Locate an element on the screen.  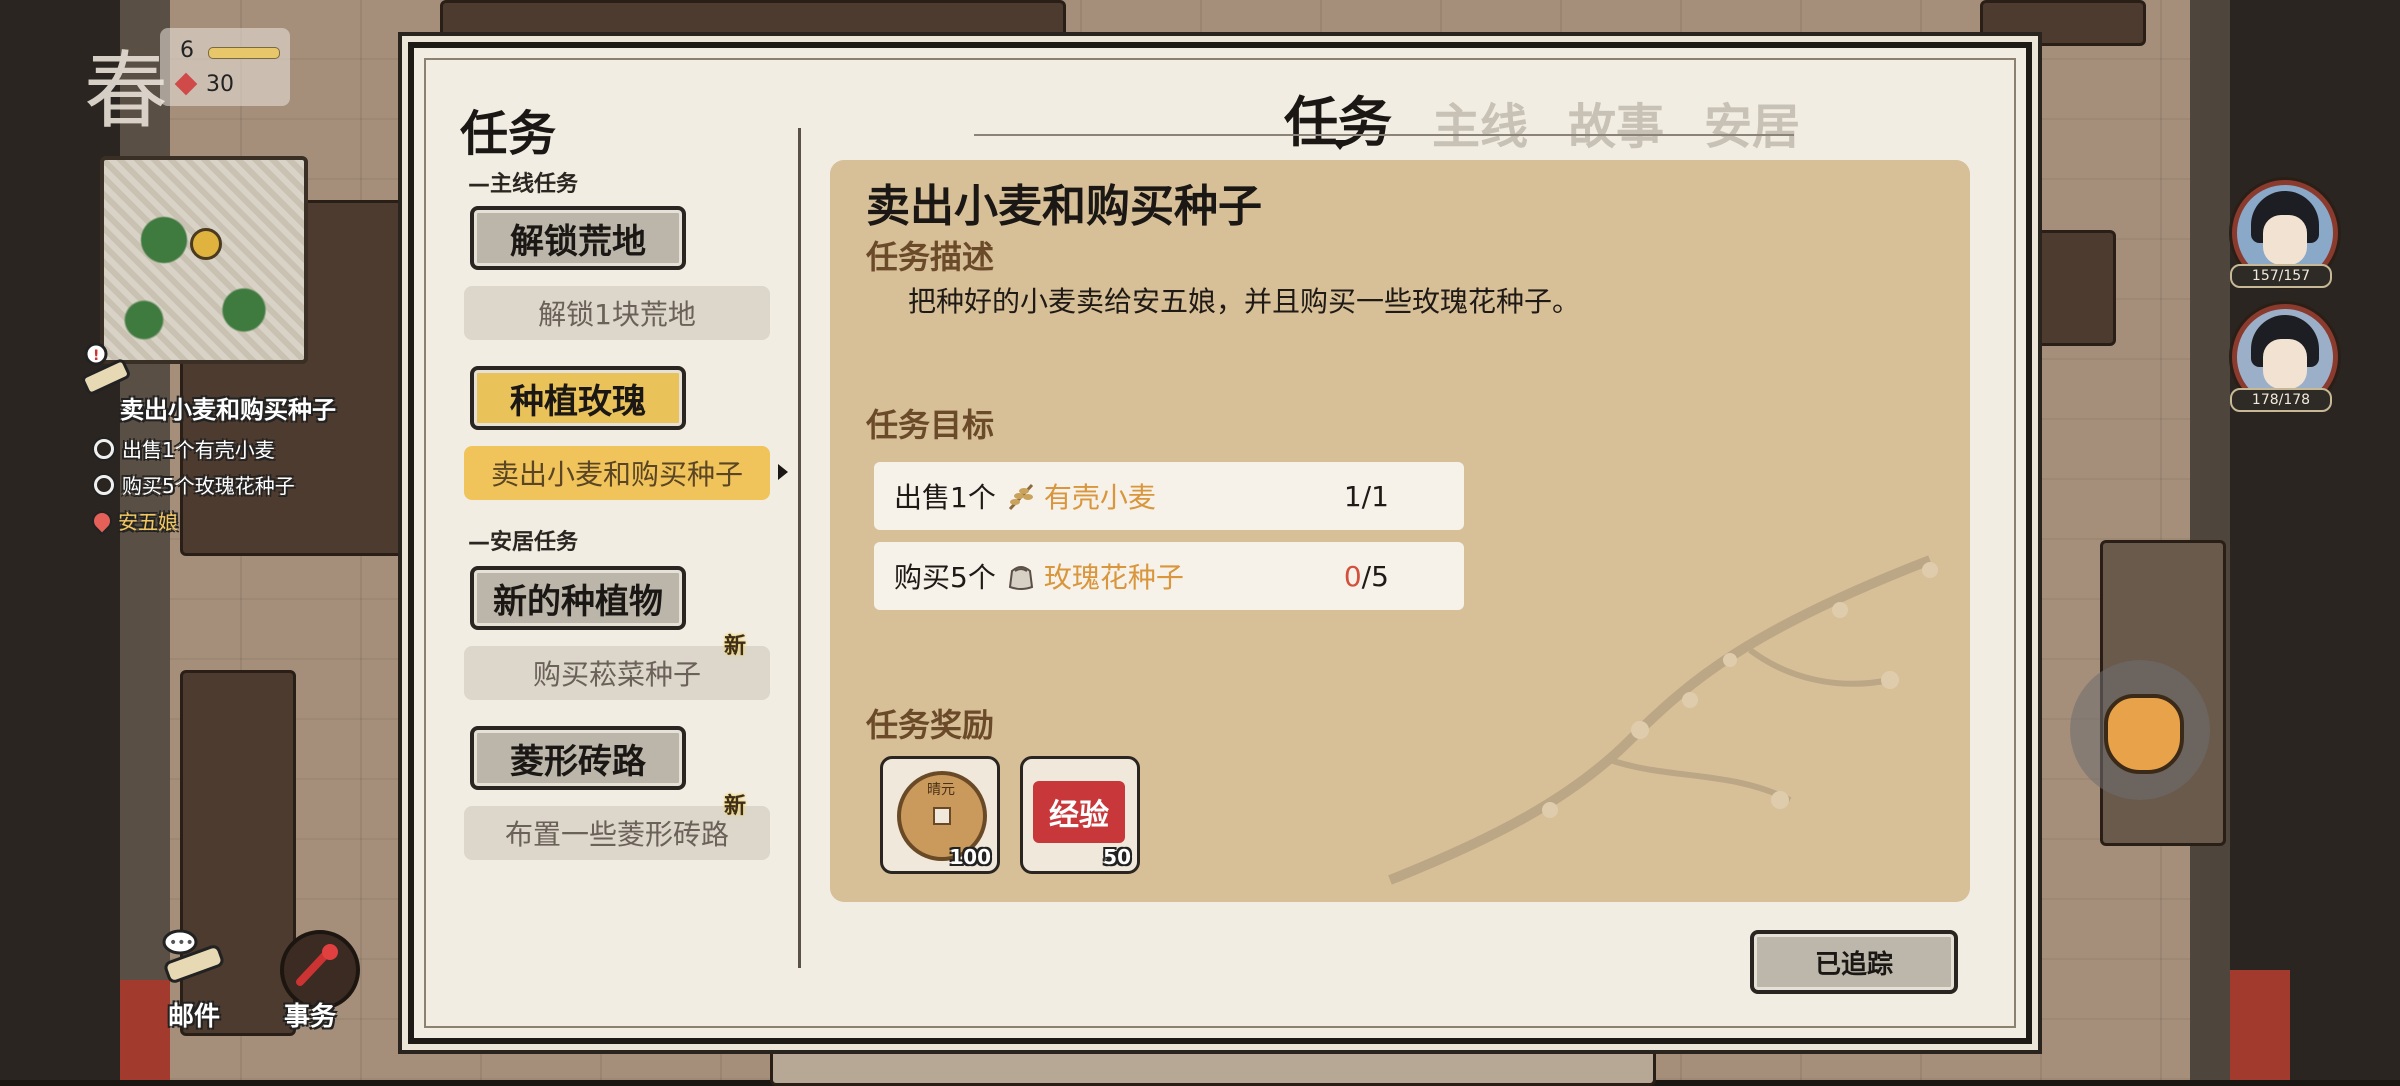
left-pillar-base is located at coordinates (145, 1030).